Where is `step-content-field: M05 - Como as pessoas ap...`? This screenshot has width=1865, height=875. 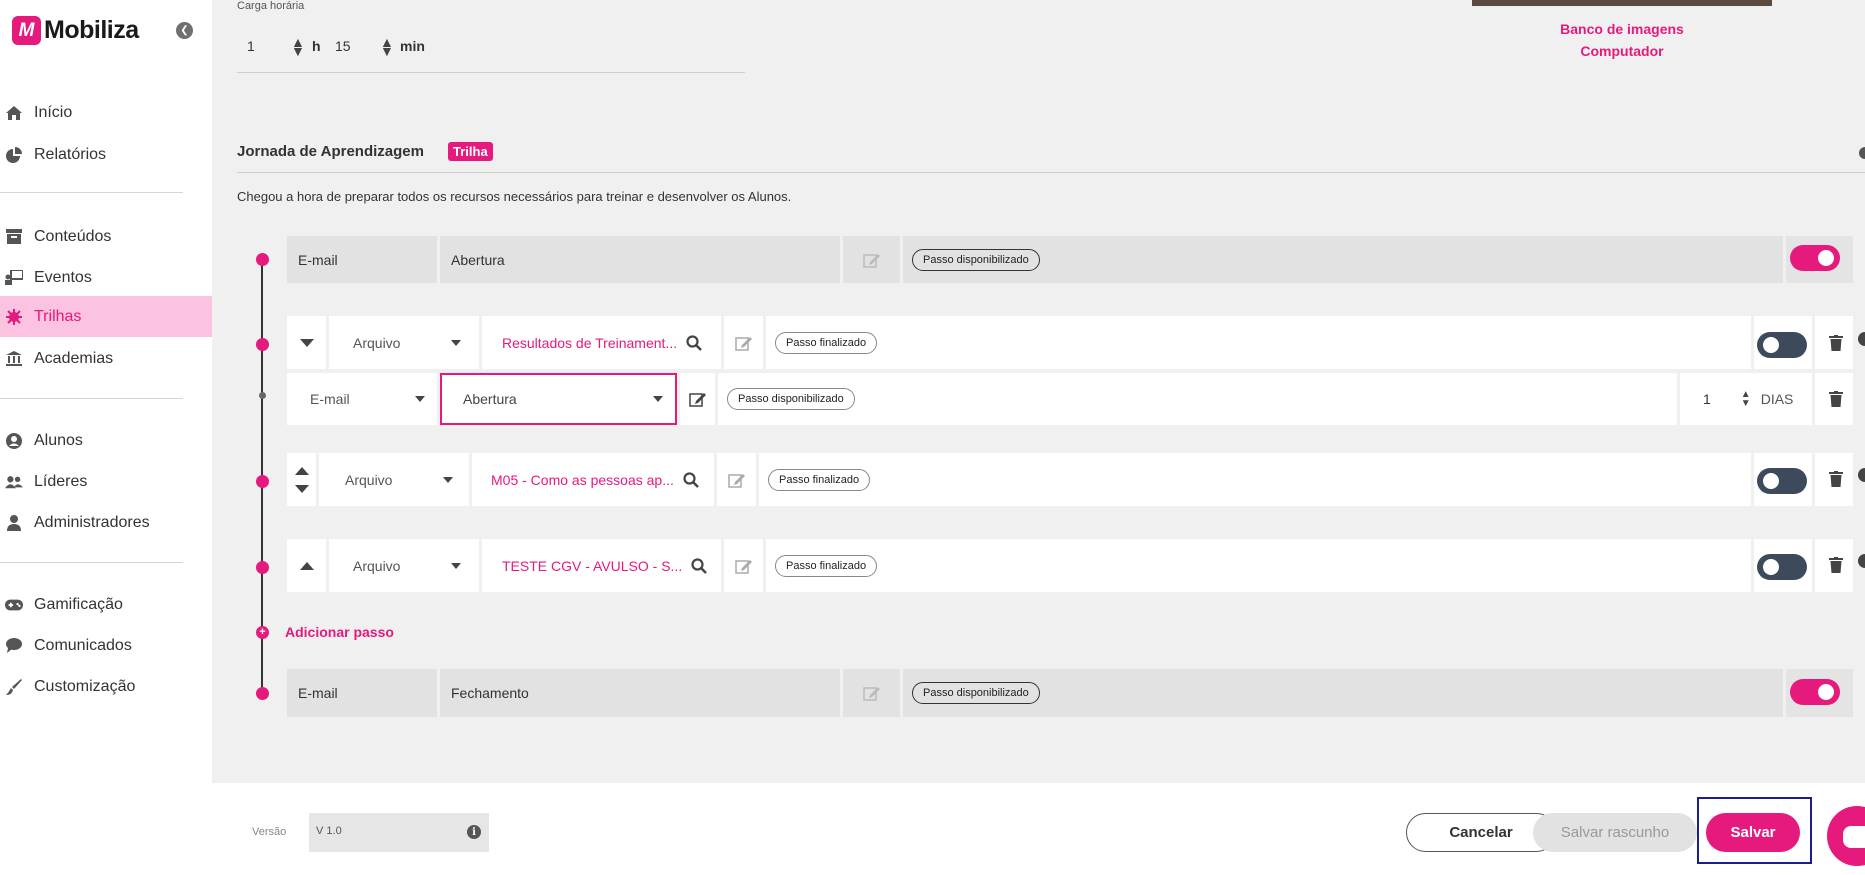 step-content-field: M05 - Como as pessoas ap... is located at coordinates (594, 479).